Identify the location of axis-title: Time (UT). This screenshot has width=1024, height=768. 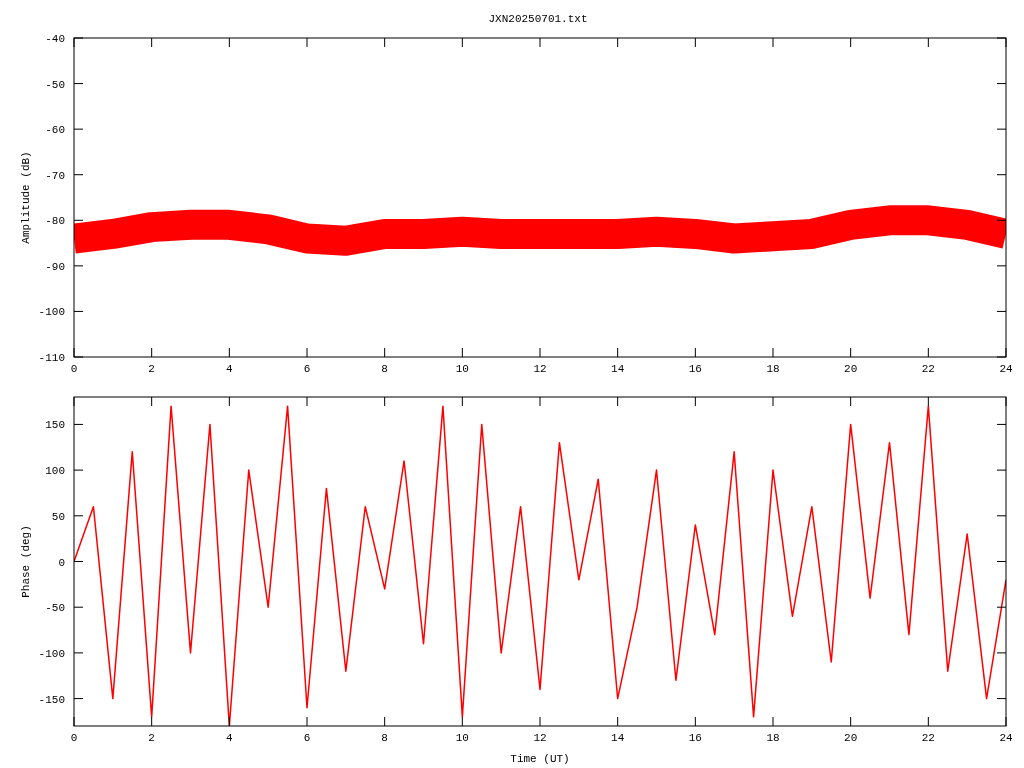
(540, 759).